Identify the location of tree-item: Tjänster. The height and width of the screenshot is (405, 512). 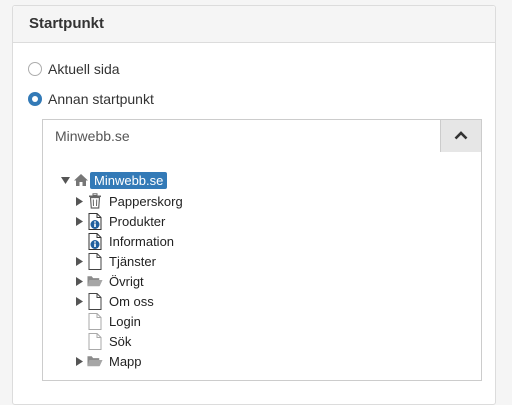
(115, 261).